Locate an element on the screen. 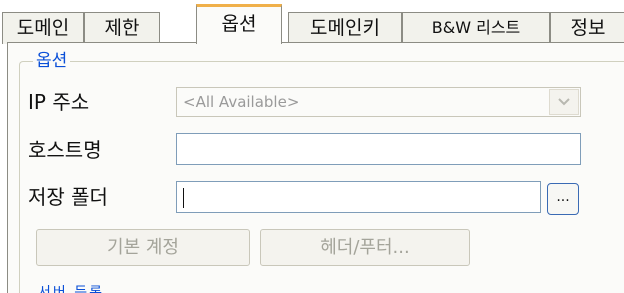 This screenshot has height=293, width=624. tab-info: 정보 is located at coordinates (587, 28).